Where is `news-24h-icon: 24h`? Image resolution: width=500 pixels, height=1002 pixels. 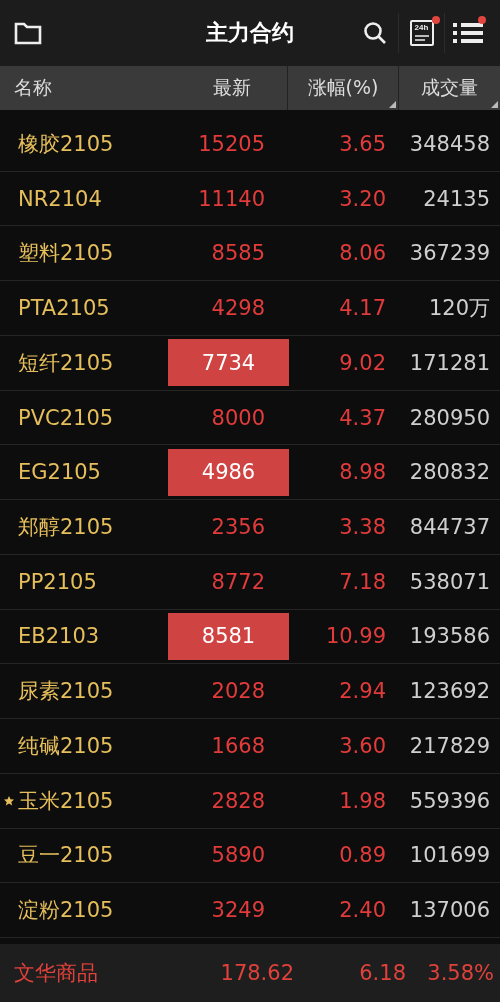
news-24h-icon: 24h is located at coordinates (421, 33).